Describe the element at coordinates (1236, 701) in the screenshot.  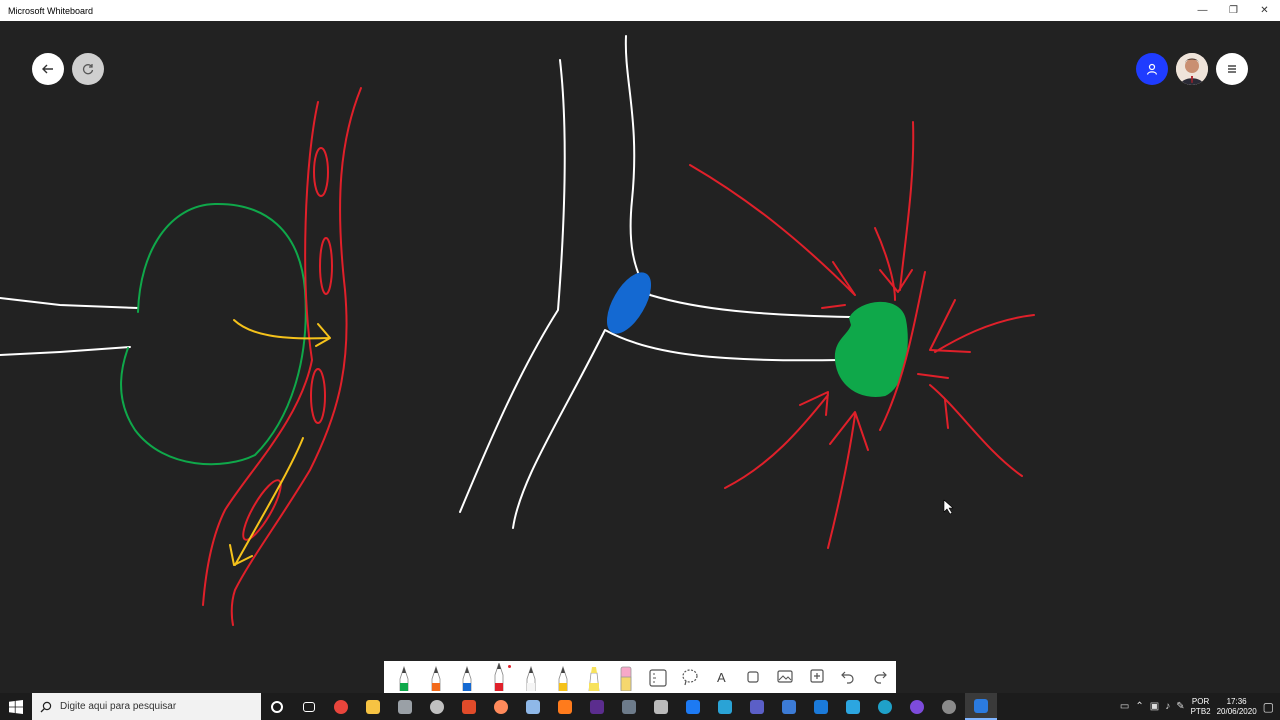
I see `clock-time: 17:36` at that location.